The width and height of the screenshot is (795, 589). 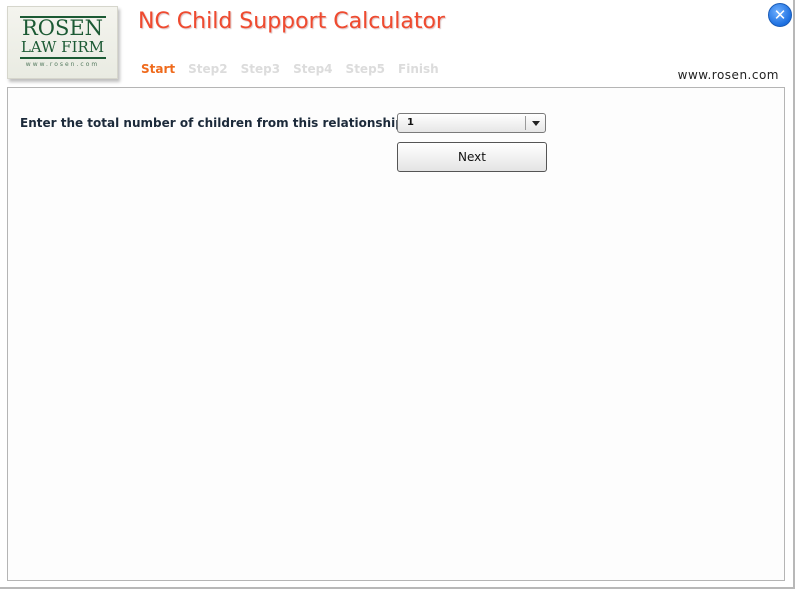 What do you see at coordinates (728, 75) in the screenshot?
I see `website-link: www.rosen.com` at bounding box center [728, 75].